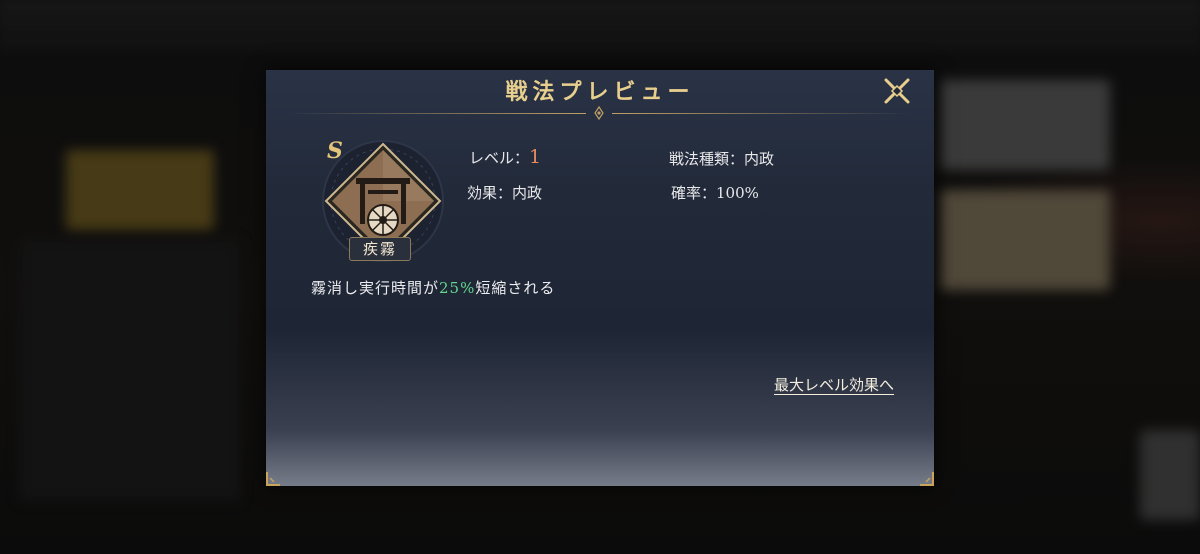 The image size is (1200, 554). What do you see at coordinates (375, 288) in the screenshot?
I see `description-prefix: 霧消し実行時間が` at bounding box center [375, 288].